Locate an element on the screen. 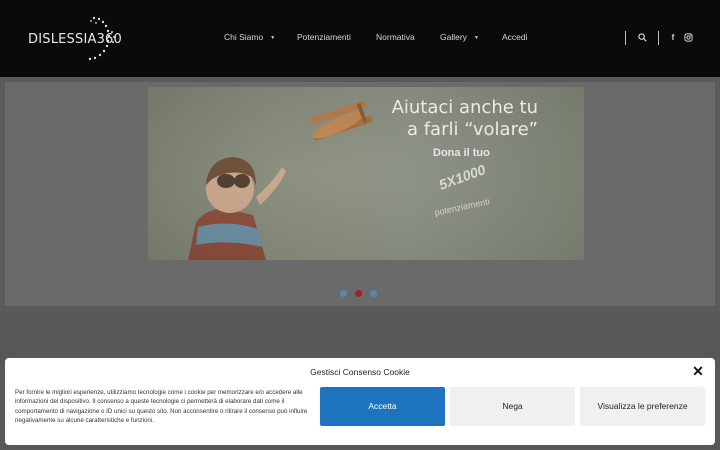 The width and height of the screenshot is (720, 450). slide-headline: Aiutaci anche tu a farli “volare” is located at coordinates (465, 119).